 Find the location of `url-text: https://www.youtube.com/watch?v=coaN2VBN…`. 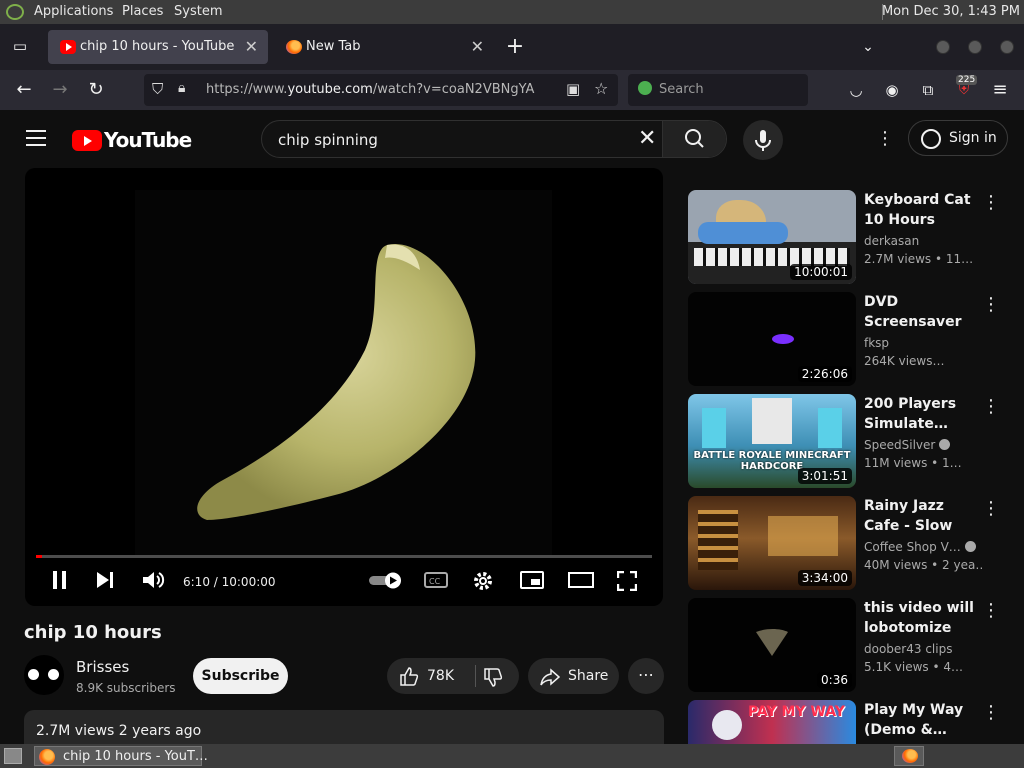

url-text: https://www.youtube.com/watch?v=coaN2VBN… is located at coordinates (370, 89).